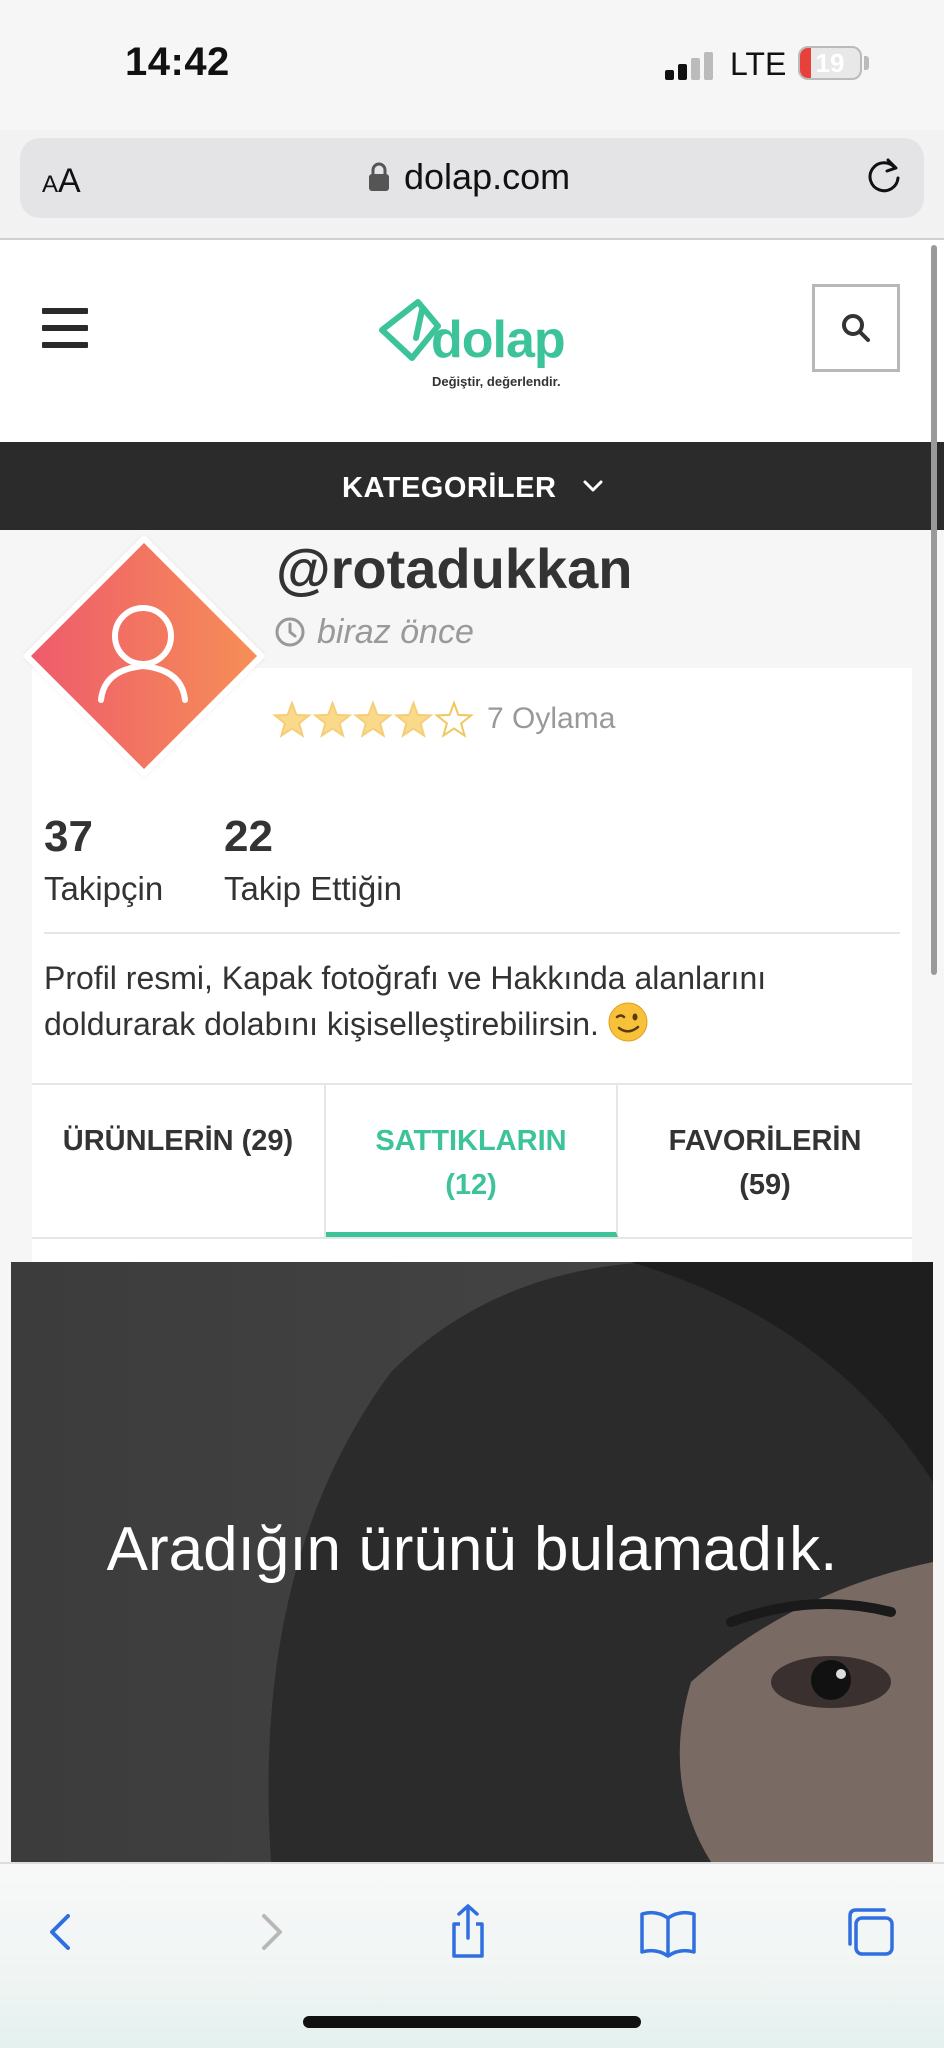 Image resolution: width=944 pixels, height=2048 pixels. I want to click on browser-toolbar, so click(472, 1955).